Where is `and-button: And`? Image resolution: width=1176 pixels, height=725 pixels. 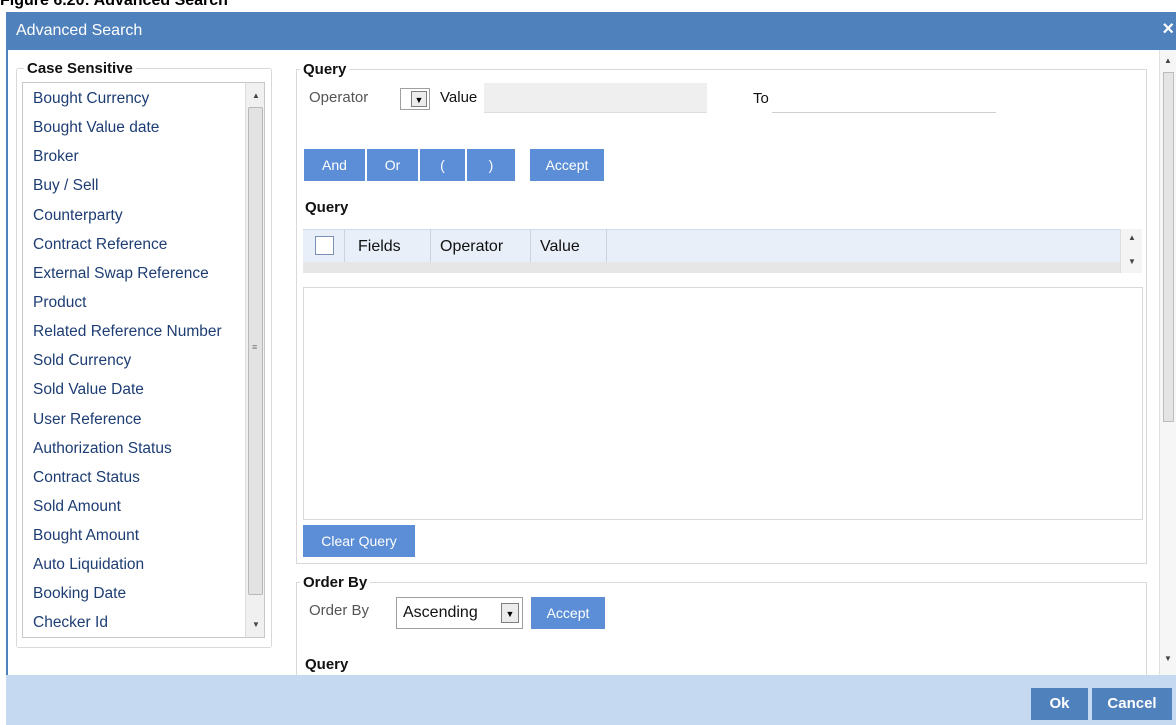 and-button: And is located at coordinates (334, 165).